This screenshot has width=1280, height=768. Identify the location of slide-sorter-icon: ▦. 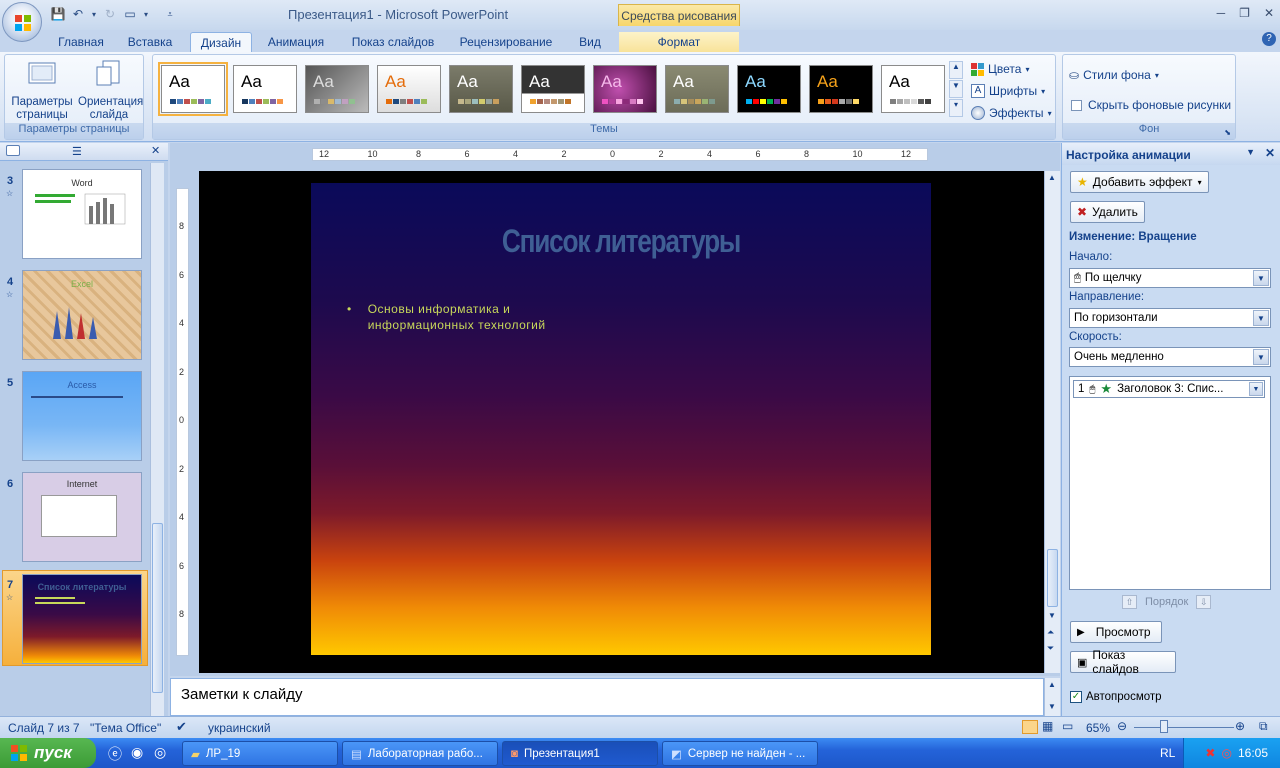
(1047, 726).